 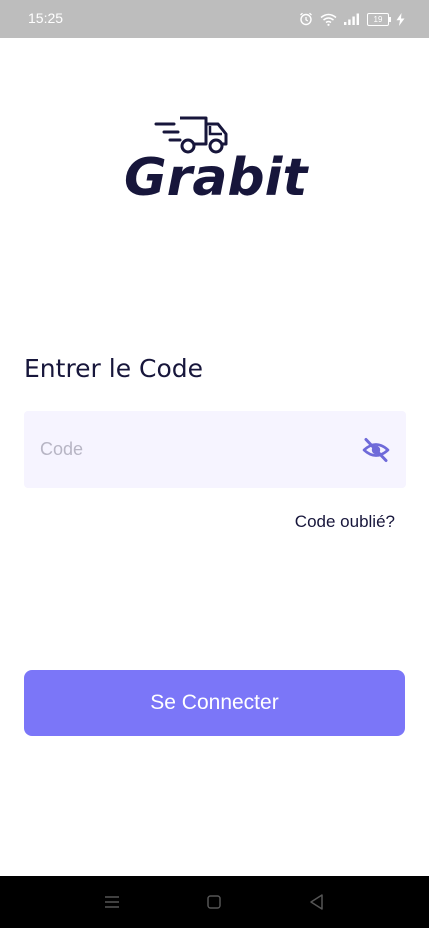 I want to click on signal-icon, so click(x=351, y=19).